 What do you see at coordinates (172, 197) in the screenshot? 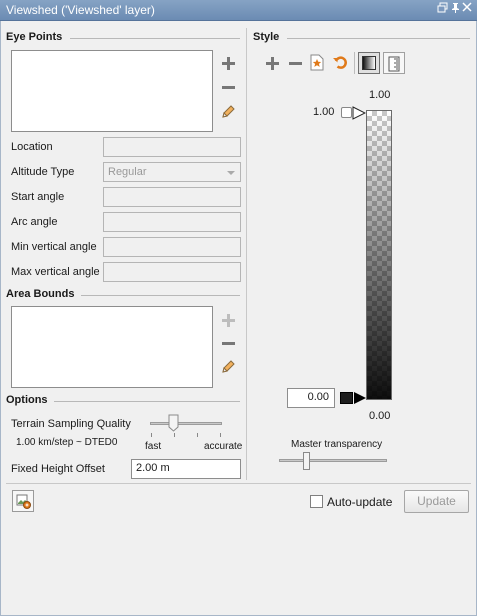
I see `start-angle-field` at bounding box center [172, 197].